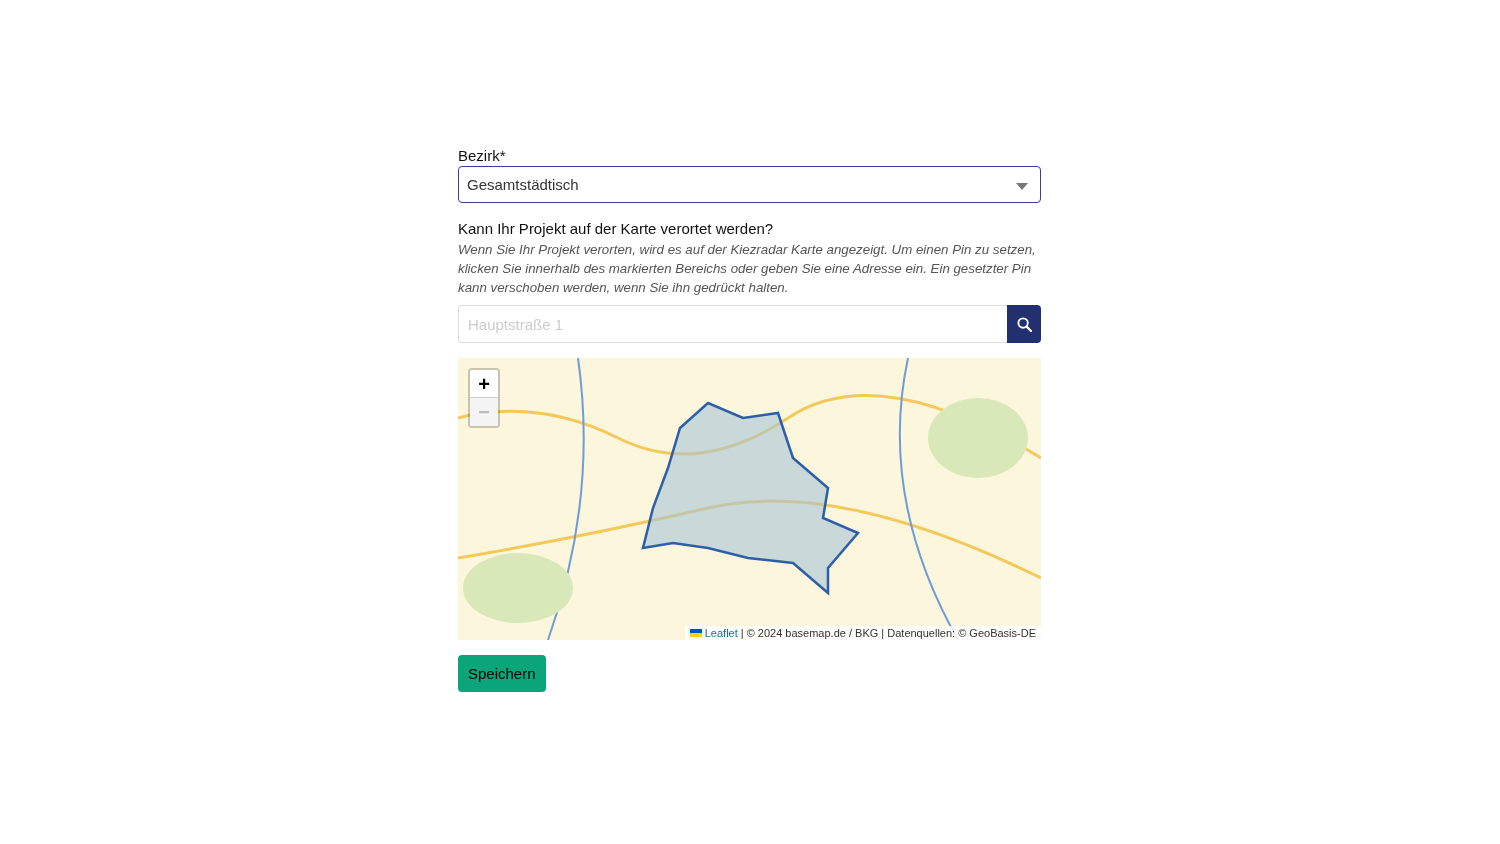  I want to click on field-label: Bezirk*, so click(482, 155).